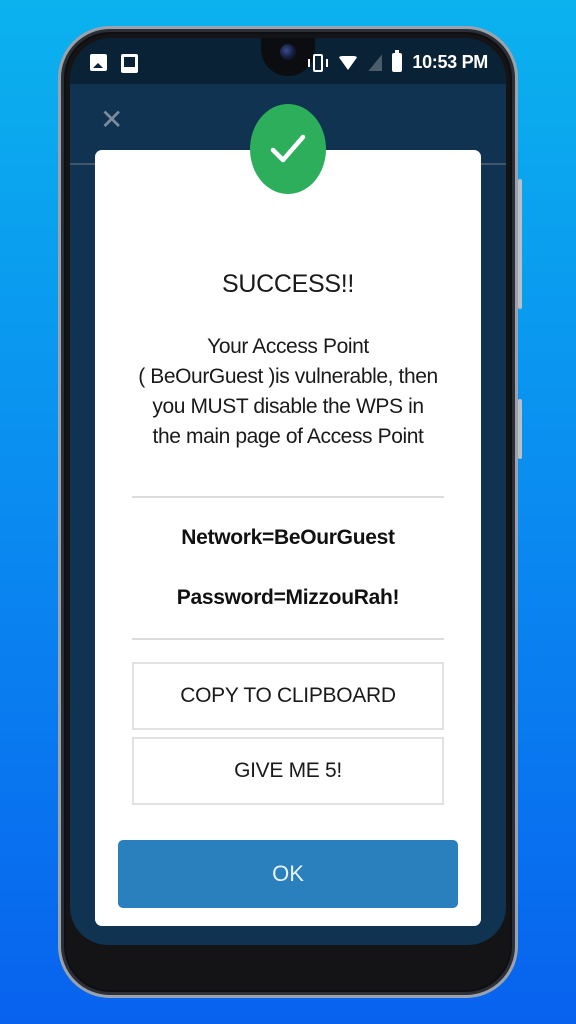 Image resolution: width=576 pixels, height=1024 pixels. What do you see at coordinates (288, 874) in the screenshot?
I see `ok-button: OK` at bounding box center [288, 874].